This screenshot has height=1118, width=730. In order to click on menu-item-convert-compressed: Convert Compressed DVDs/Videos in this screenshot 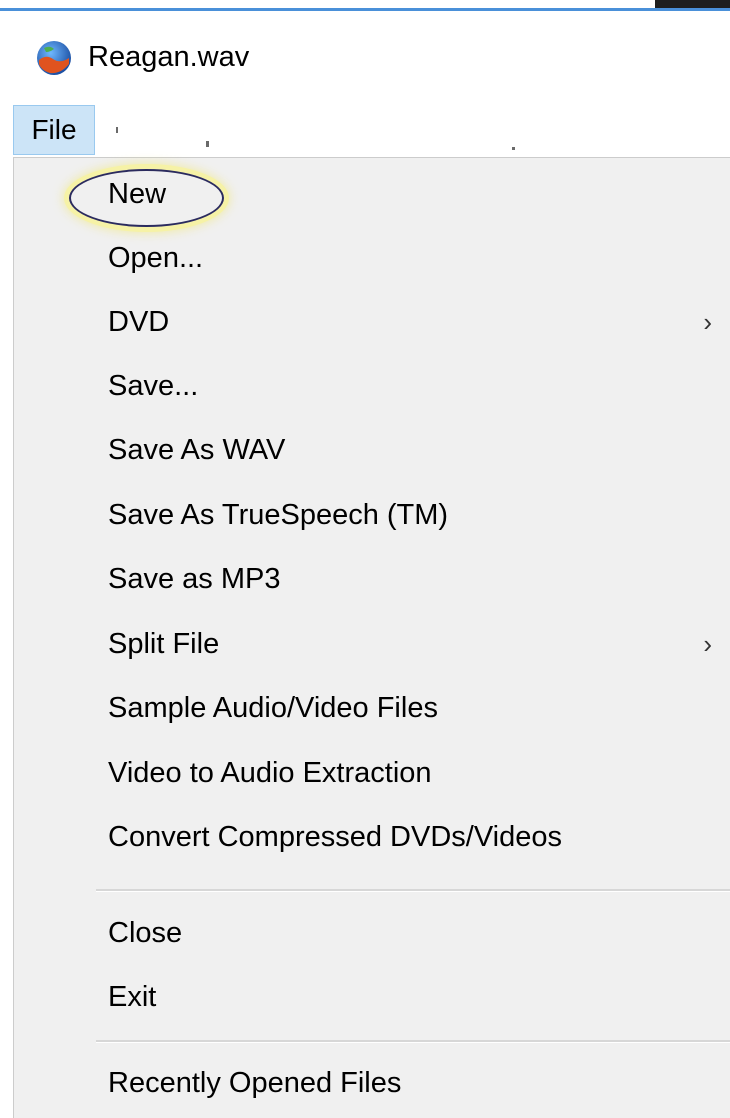, I will do `click(372, 837)`.